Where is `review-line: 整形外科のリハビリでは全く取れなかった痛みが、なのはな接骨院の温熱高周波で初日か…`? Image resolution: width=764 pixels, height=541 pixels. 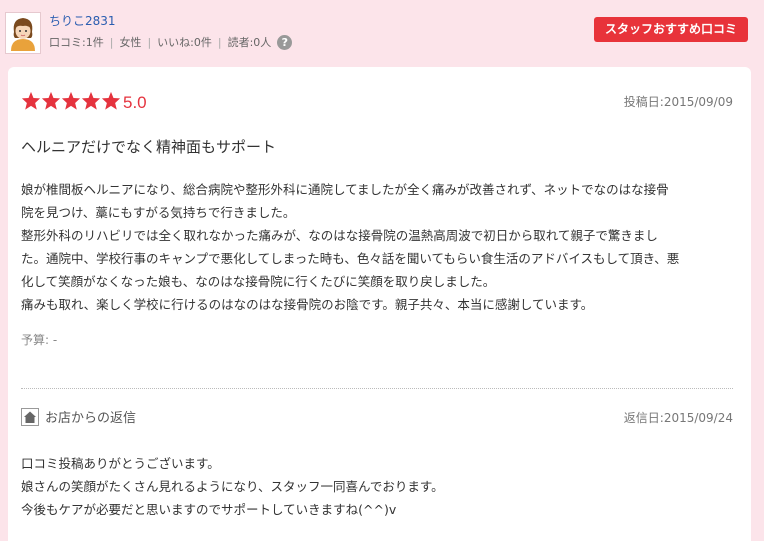
review-line: 整形外科のリハビリでは全く取れなかった痛みが、なのはな接骨院の温熱高周波で初日か… is located at coordinates (339, 235).